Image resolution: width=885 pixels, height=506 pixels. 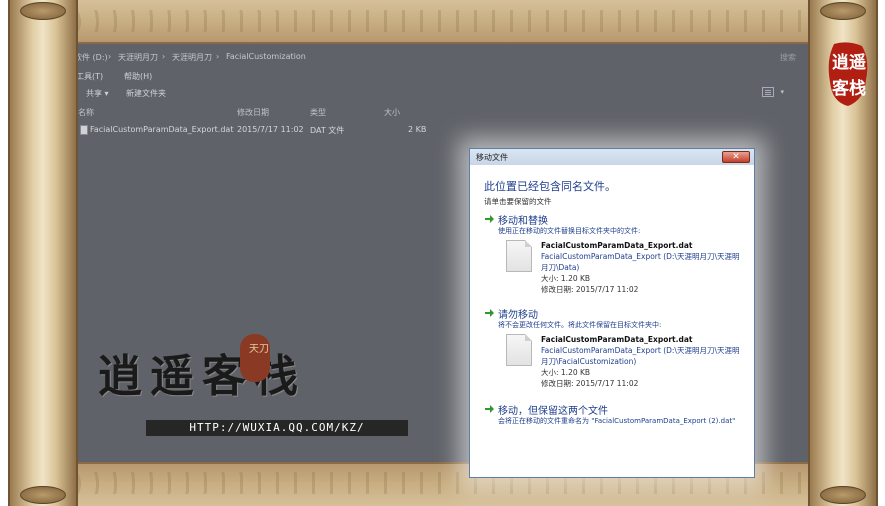 I want to click on column-headers: 名称 修改日期 类型 大小, so click(x=274, y=112).